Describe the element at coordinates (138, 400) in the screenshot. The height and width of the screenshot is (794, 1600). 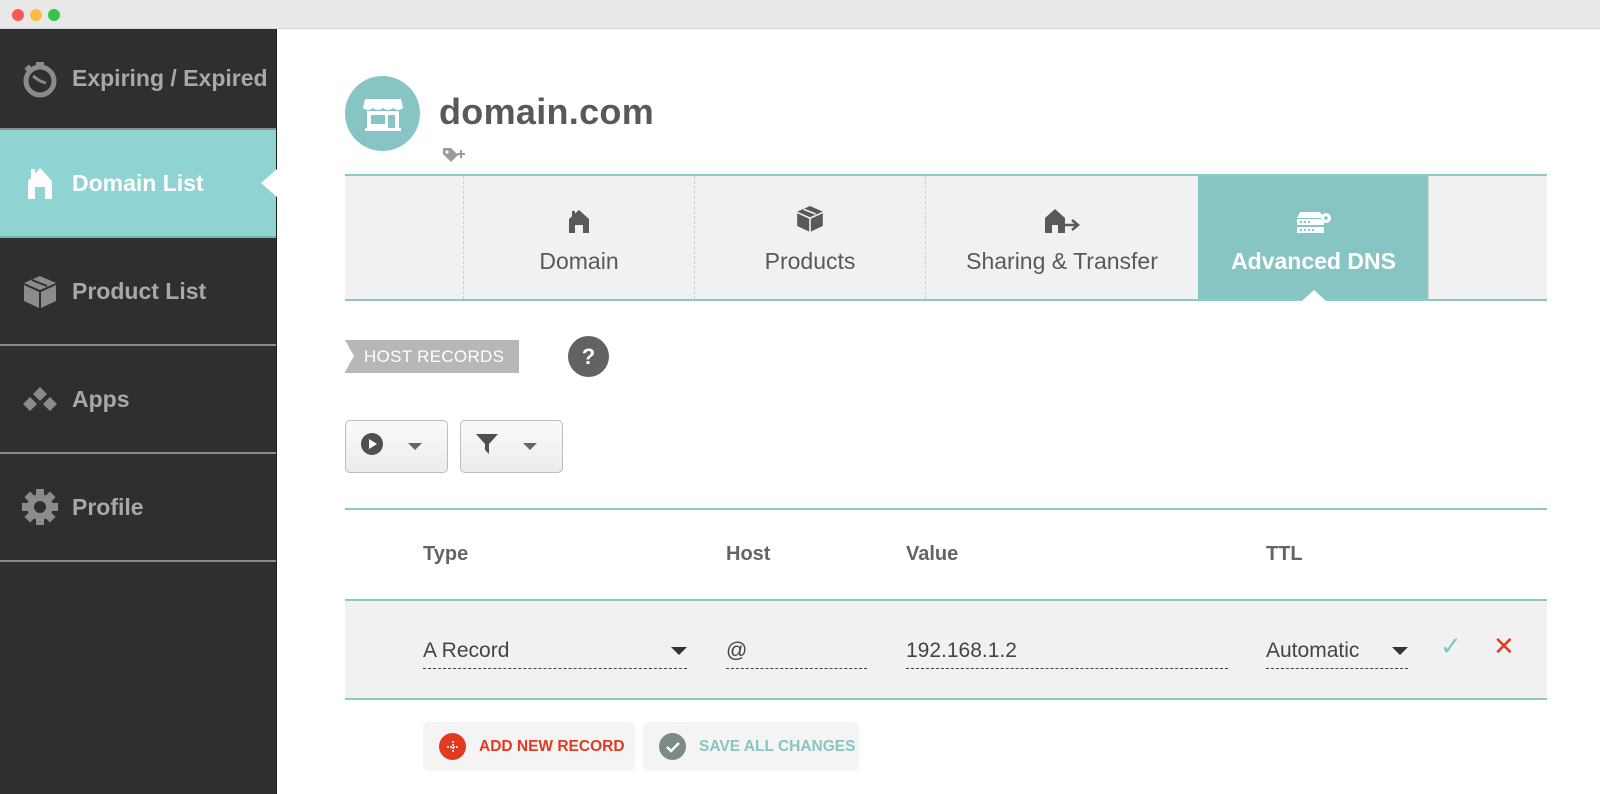
I see `sidebar-item-apps: Apps` at that location.